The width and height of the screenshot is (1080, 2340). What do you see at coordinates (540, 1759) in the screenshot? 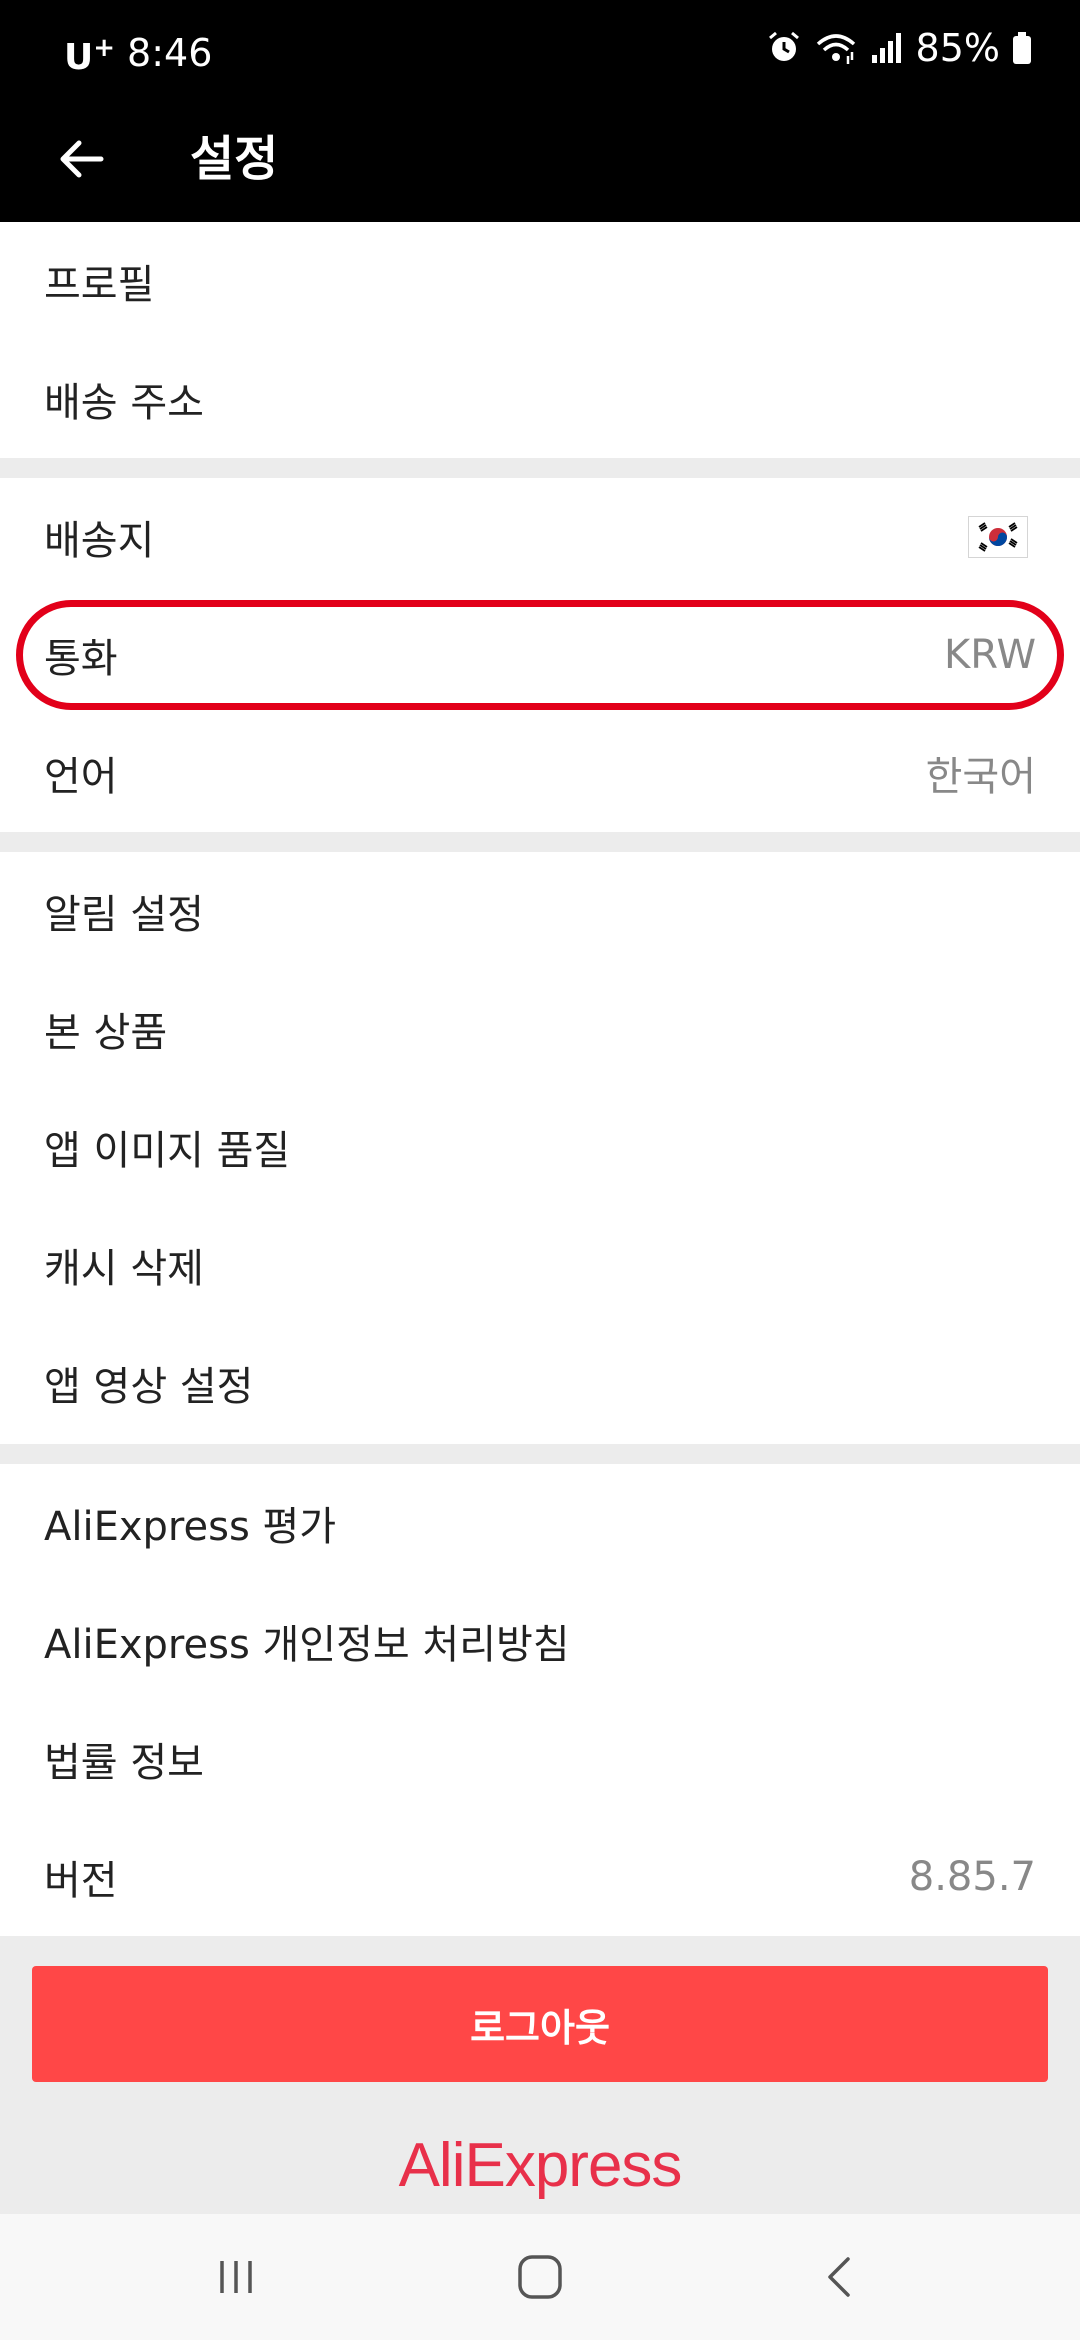
I see `settings-item-legal-info: 법률 정보` at bounding box center [540, 1759].